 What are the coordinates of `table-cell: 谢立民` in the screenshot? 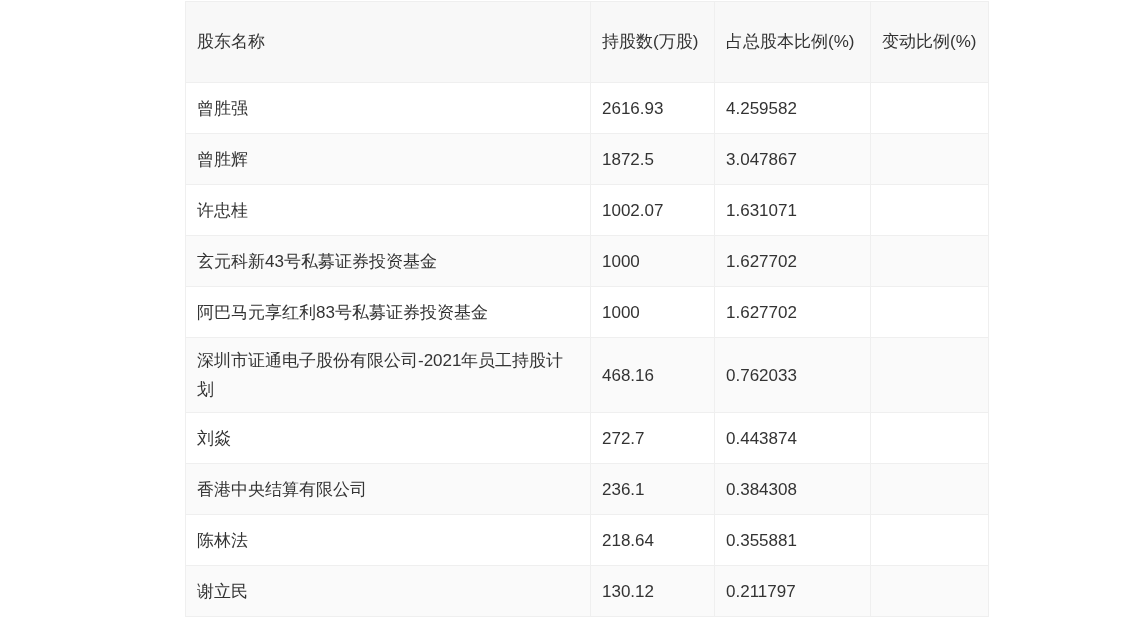 It's located at (388, 591).